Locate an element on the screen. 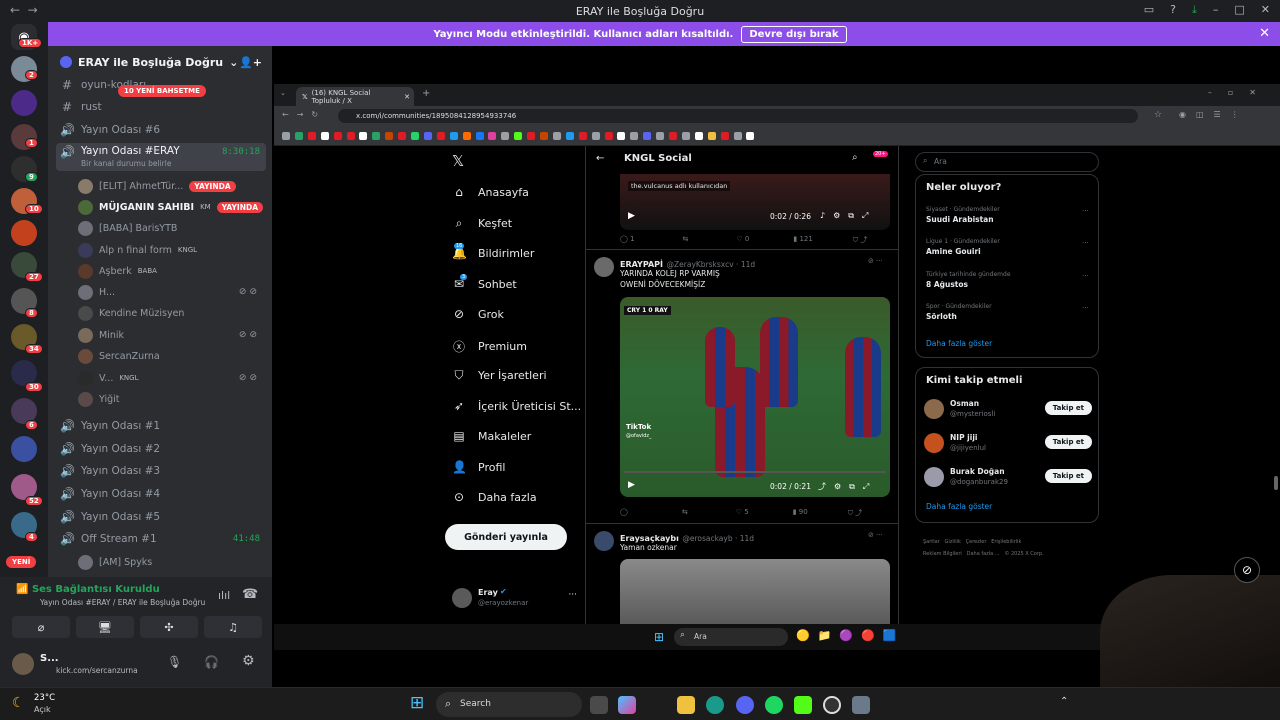  footer-link: Gizlilik is located at coordinates (953, 542).